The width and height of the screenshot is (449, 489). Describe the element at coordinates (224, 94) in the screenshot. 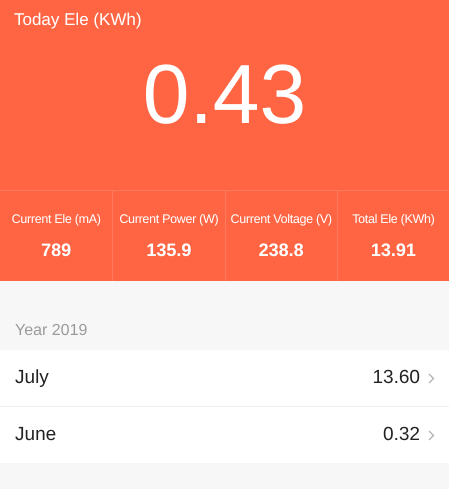

I see `today-energy-value: 0.43` at that location.